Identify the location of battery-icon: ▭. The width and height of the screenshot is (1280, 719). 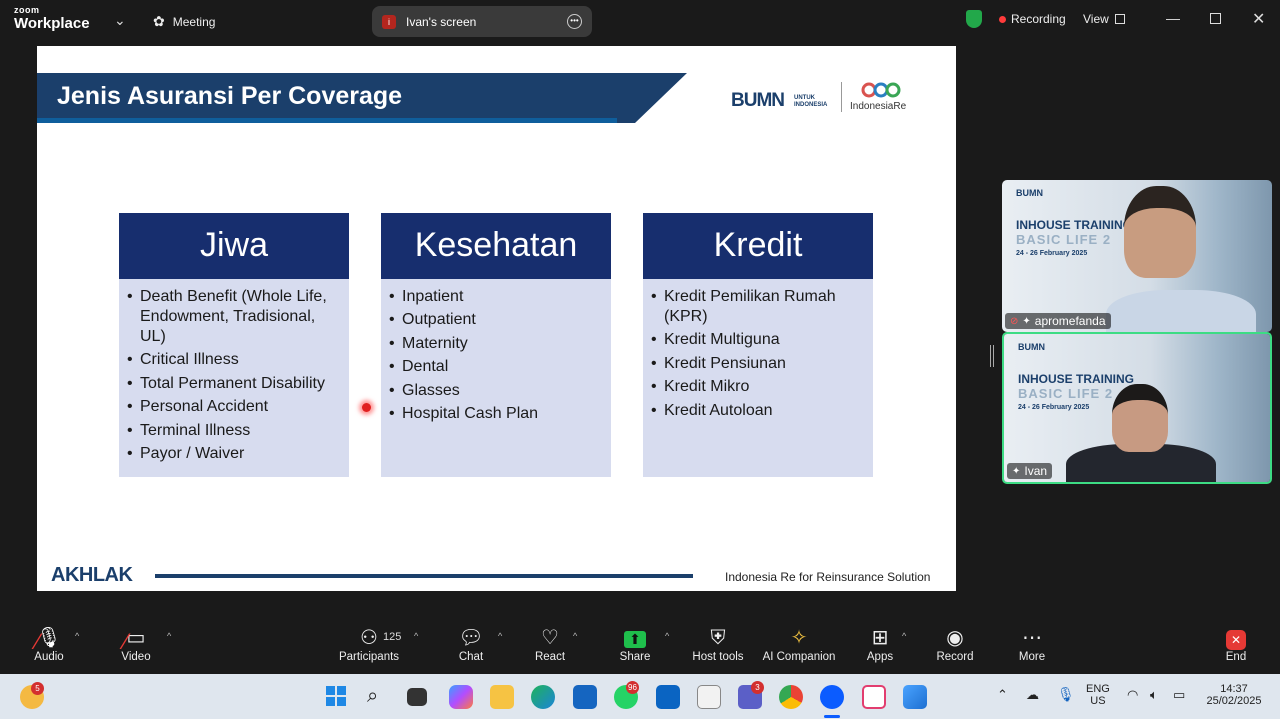
(1179, 695).